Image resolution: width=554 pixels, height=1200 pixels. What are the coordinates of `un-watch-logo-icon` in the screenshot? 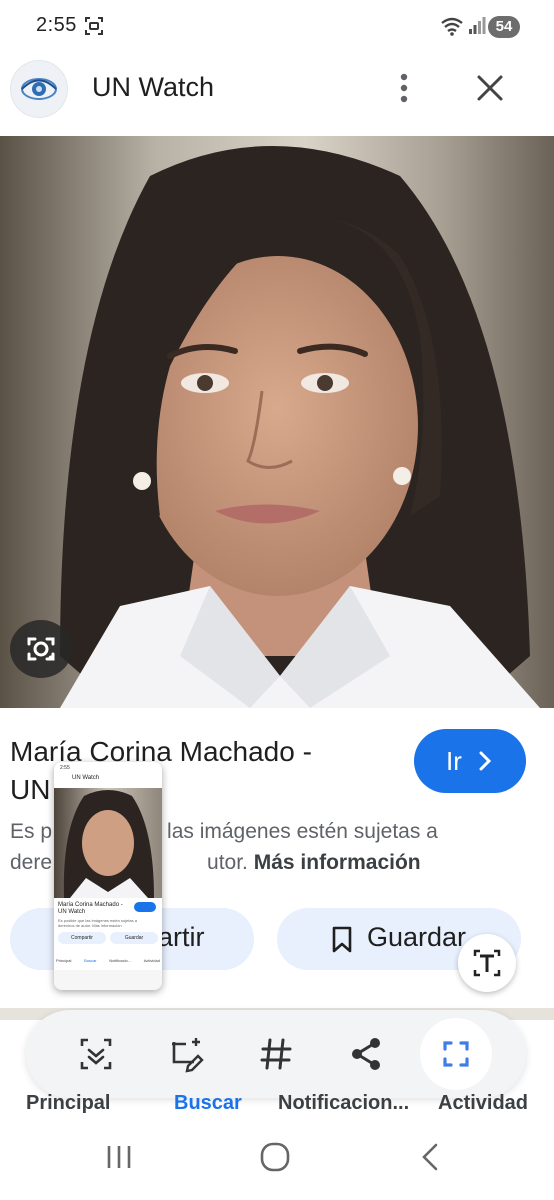 It's located at (39, 89).